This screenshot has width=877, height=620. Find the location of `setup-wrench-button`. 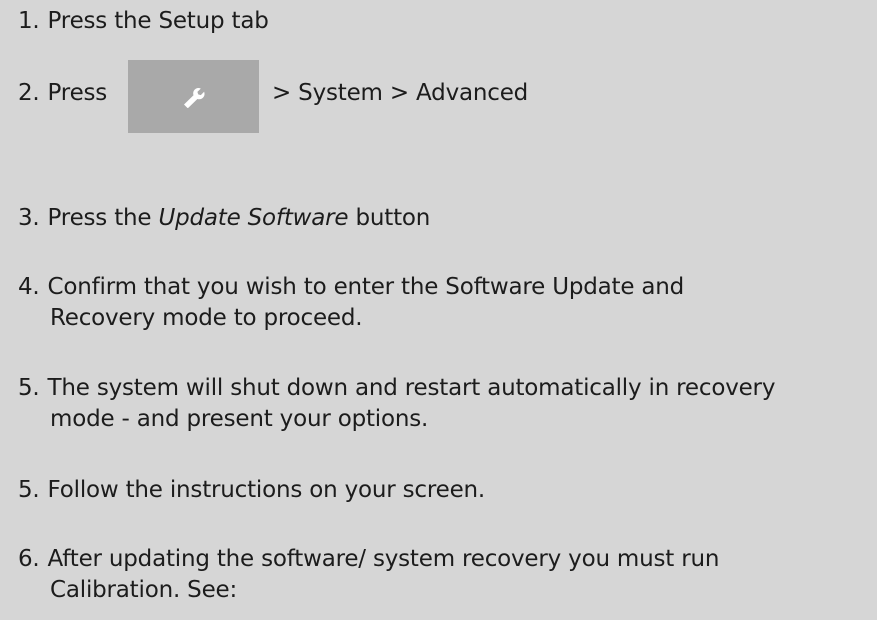

setup-wrench-button is located at coordinates (193, 96).